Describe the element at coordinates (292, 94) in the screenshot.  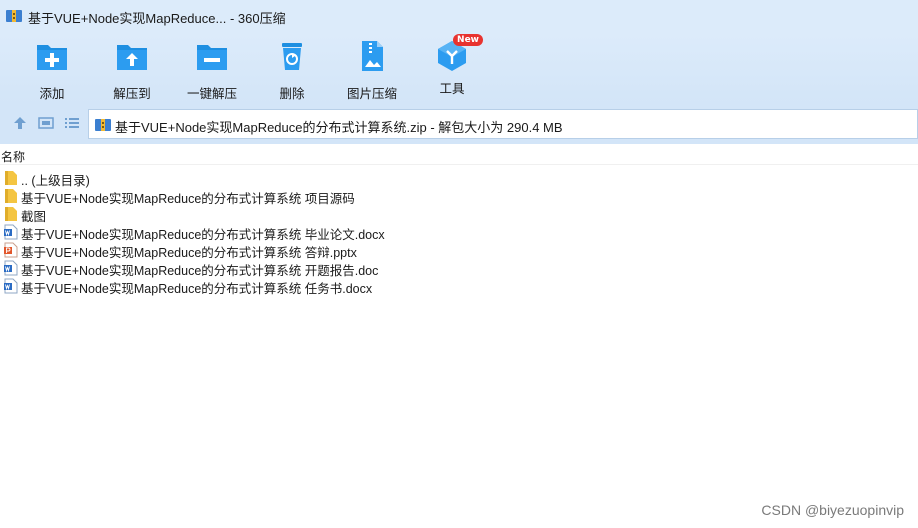
I see `delete-label: 删除` at that location.